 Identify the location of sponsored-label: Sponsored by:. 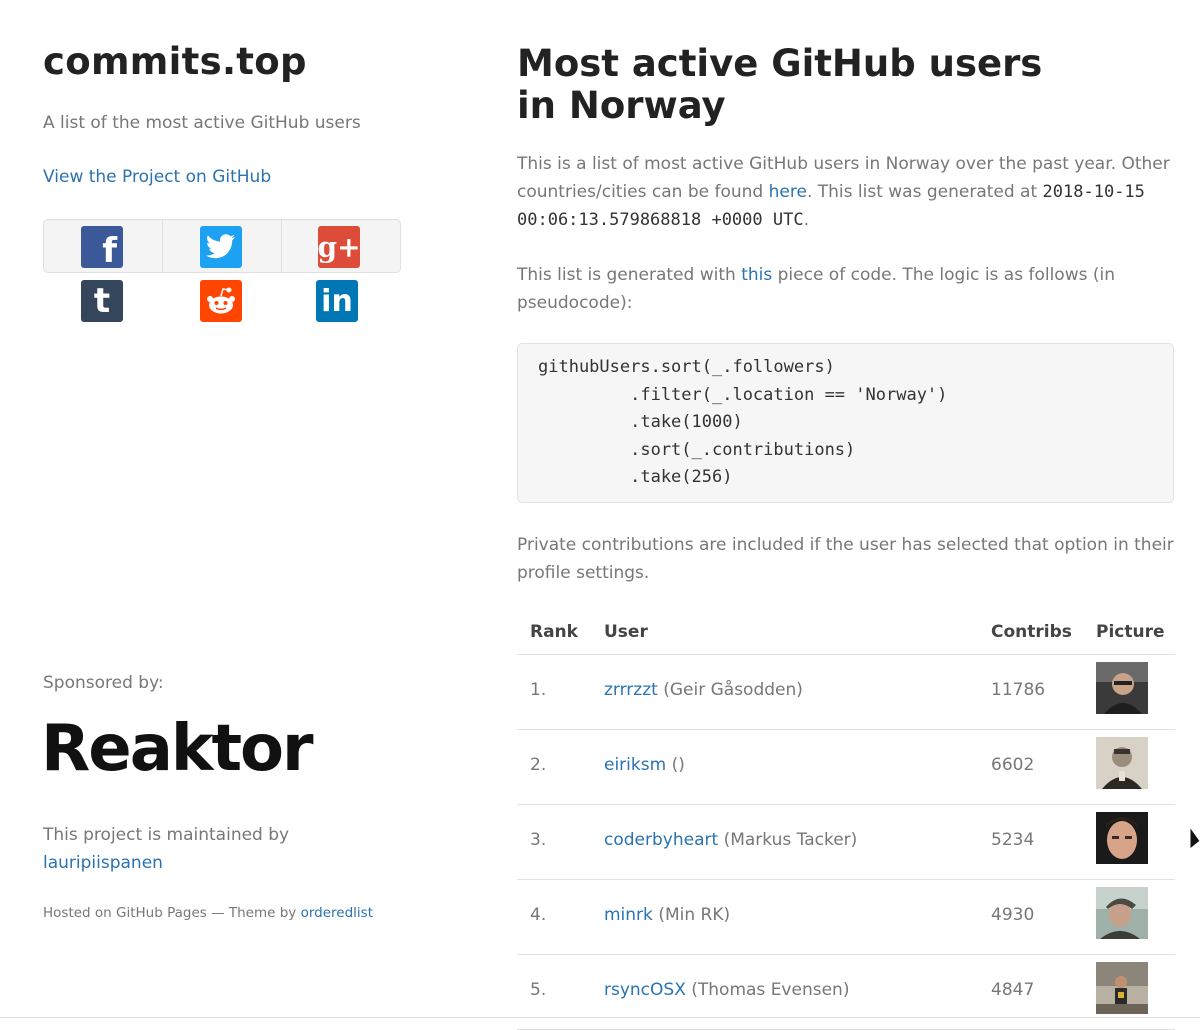
(103, 683).